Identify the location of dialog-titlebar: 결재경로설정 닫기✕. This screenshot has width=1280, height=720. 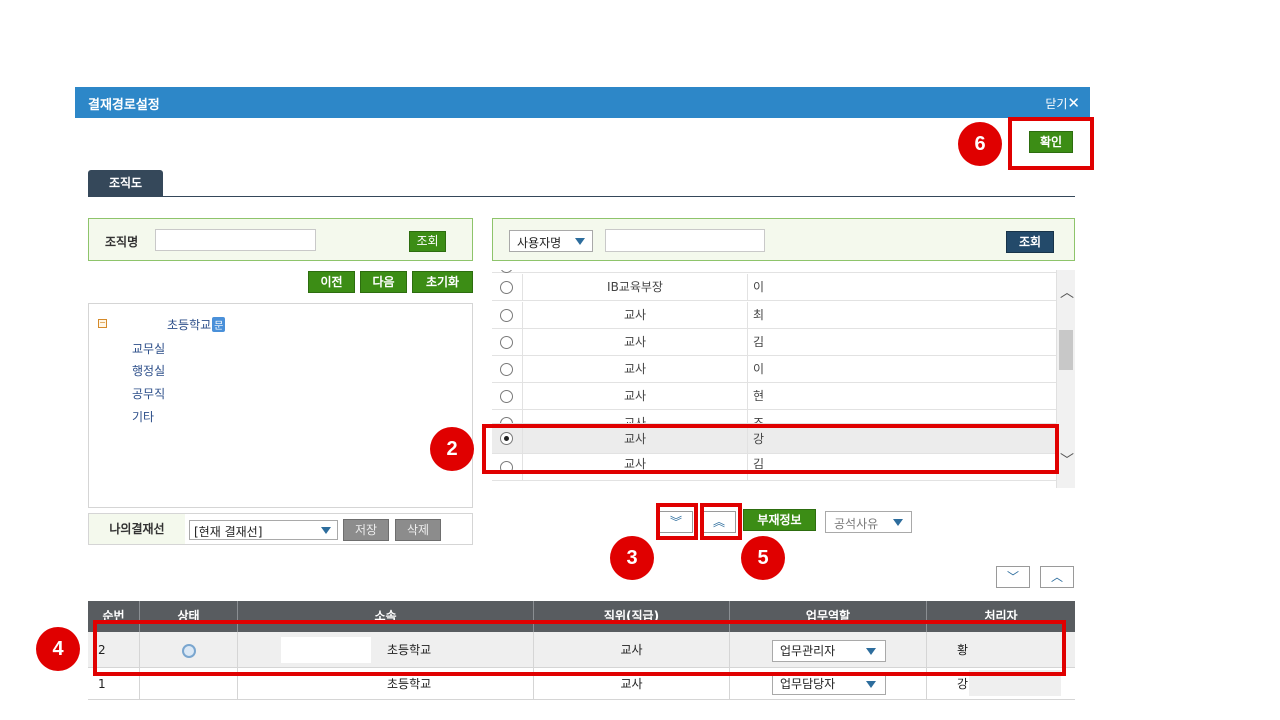
(582, 102).